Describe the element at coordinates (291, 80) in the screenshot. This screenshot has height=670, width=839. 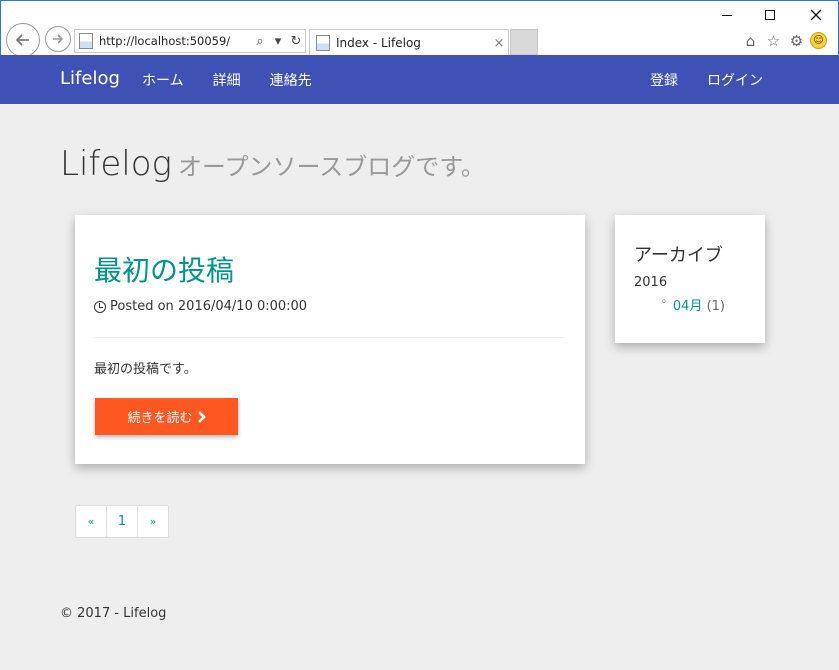
I see `nav-contact: 連絡先` at that location.